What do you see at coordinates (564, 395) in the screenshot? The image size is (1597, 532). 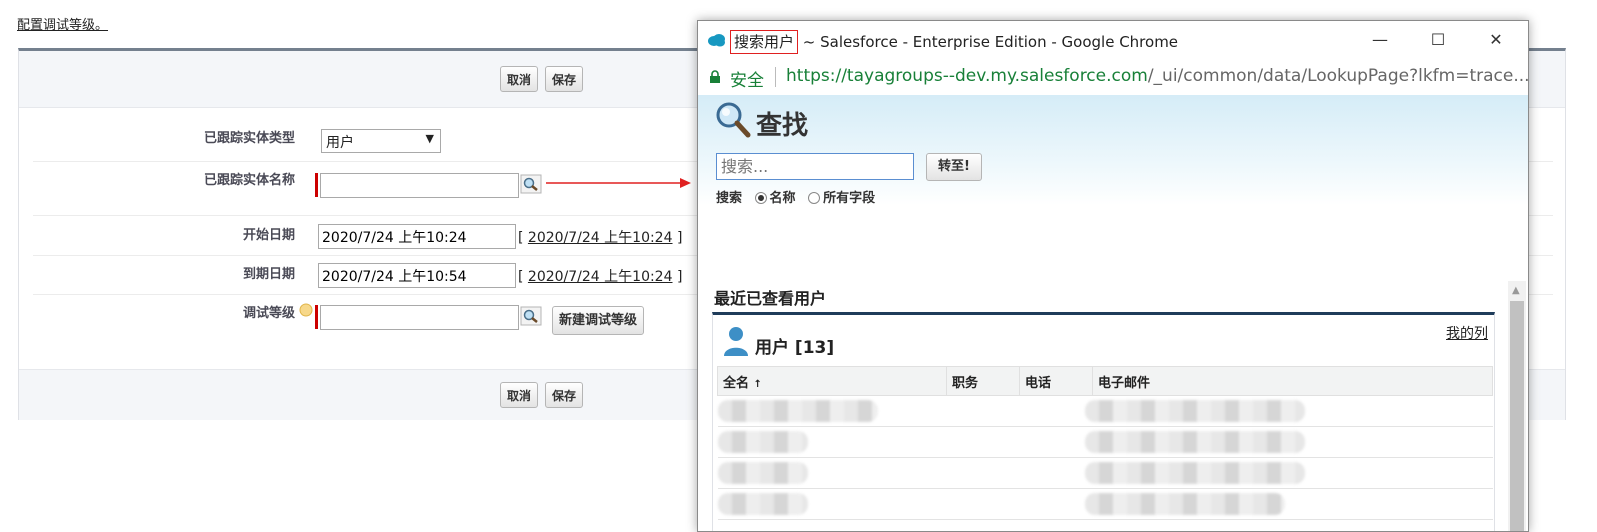 I see `save-button-bottom: 保存` at bounding box center [564, 395].